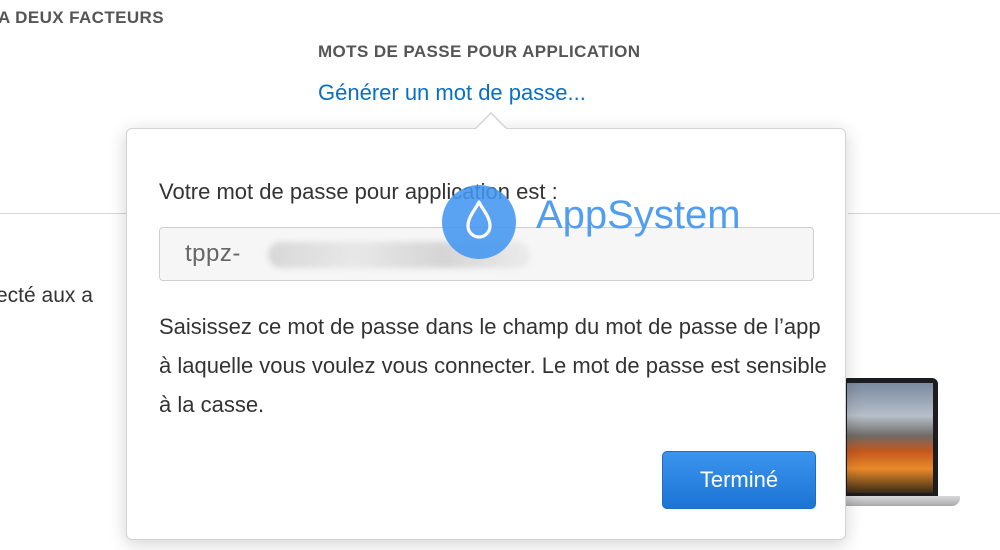  Describe the element at coordinates (82, 17) in the screenshot. I see `two-factor-section-title: A DEUX FACTEURS` at that location.